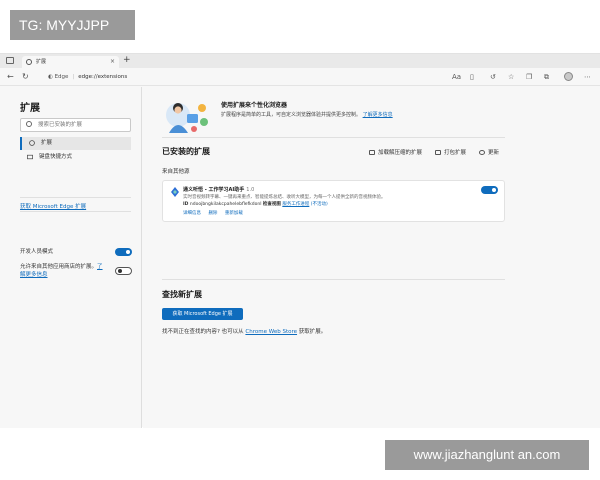 This screenshot has width=600, height=480. I want to click on more-menu-icon: ⋯, so click(587, 77).